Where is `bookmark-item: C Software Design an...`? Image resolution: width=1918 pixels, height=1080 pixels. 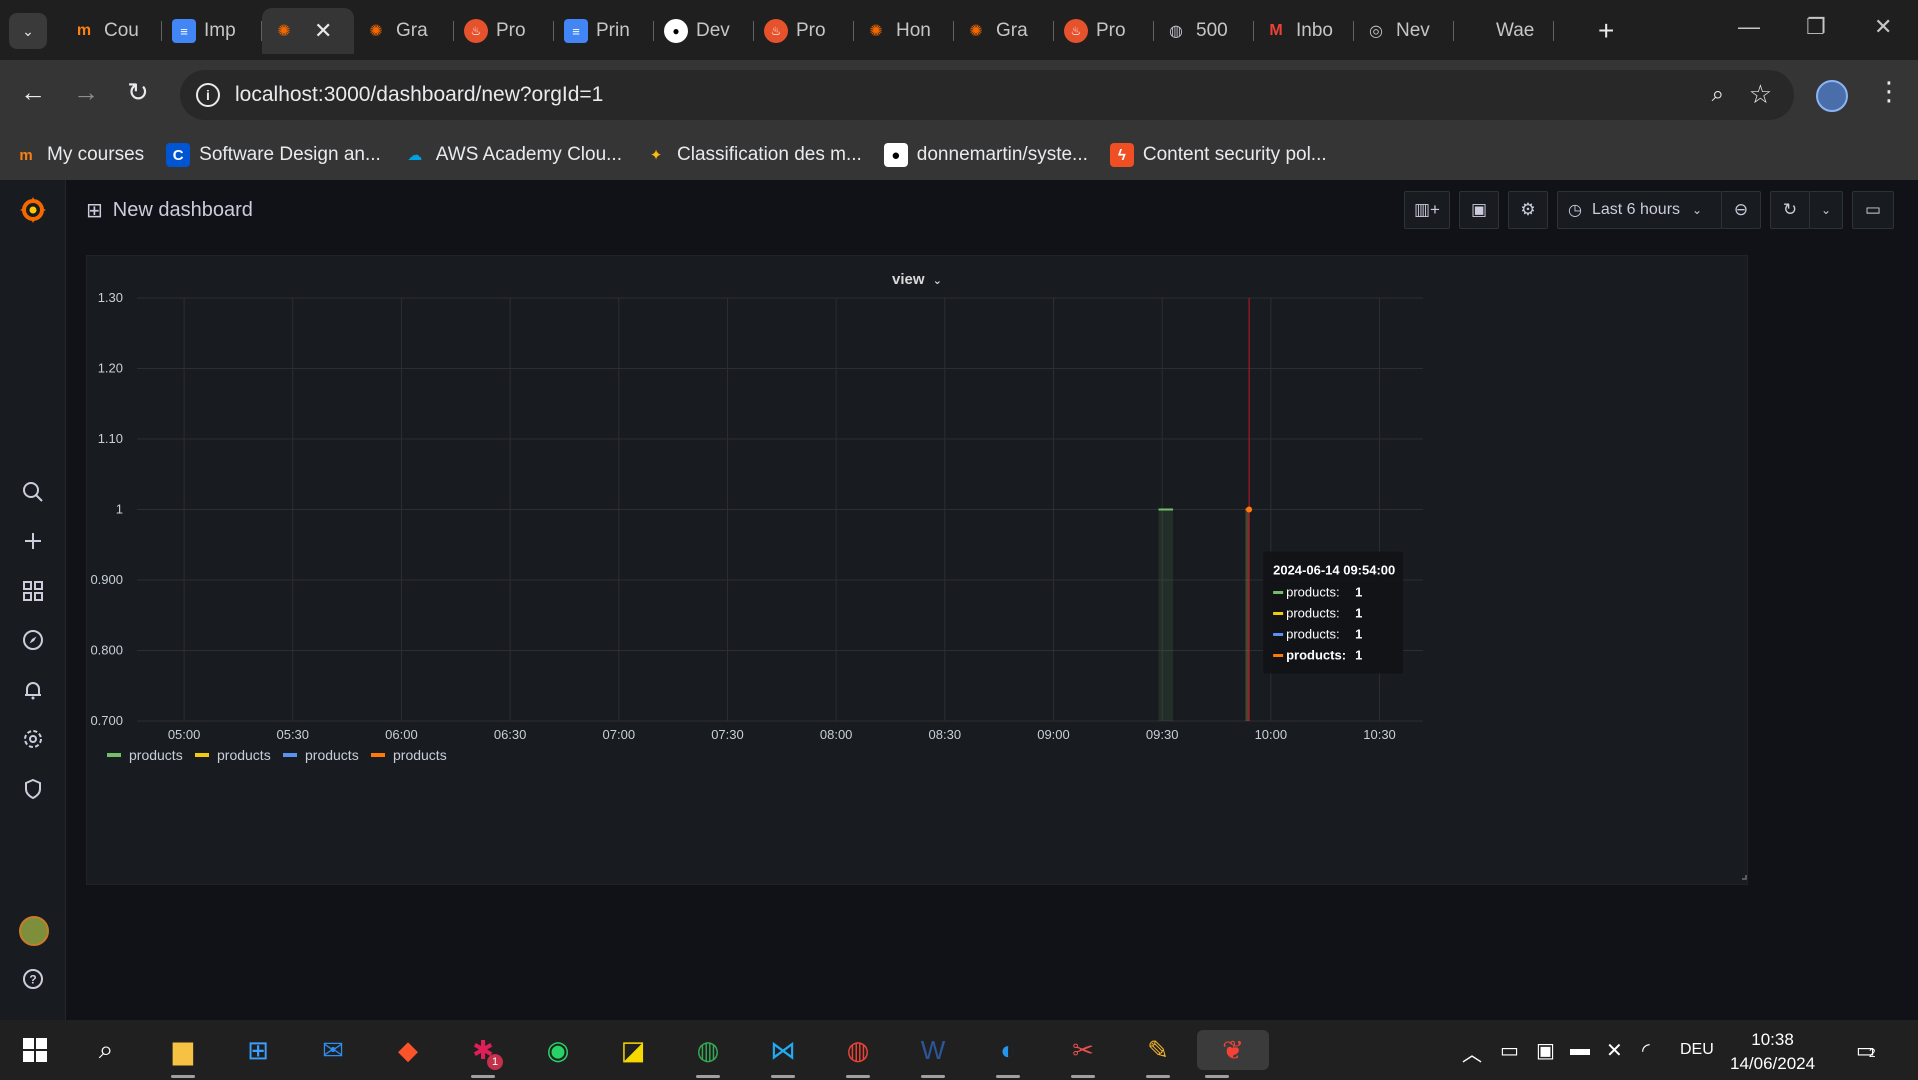
bookmark-item: C Software Design an... is located at coordinates (273, 155).